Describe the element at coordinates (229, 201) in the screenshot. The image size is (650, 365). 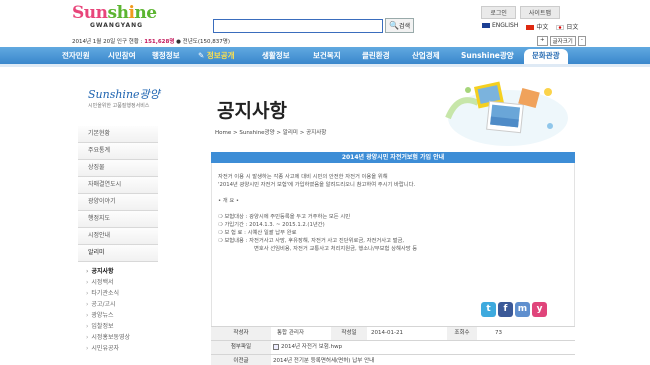
I see `notice-section-title: • 개 요 •` at that location.